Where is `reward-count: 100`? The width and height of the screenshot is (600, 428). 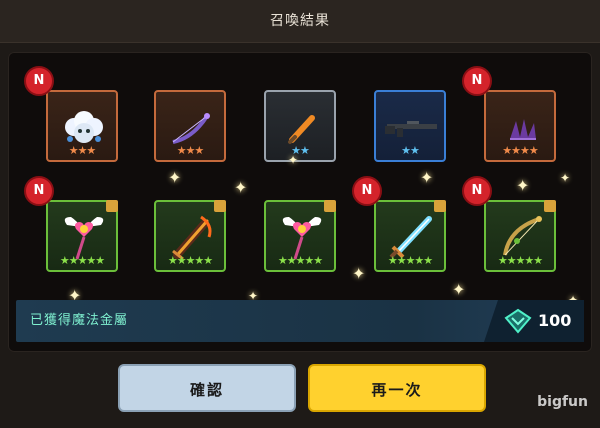 reward-count: 100 is located at coordinates (555, 320).